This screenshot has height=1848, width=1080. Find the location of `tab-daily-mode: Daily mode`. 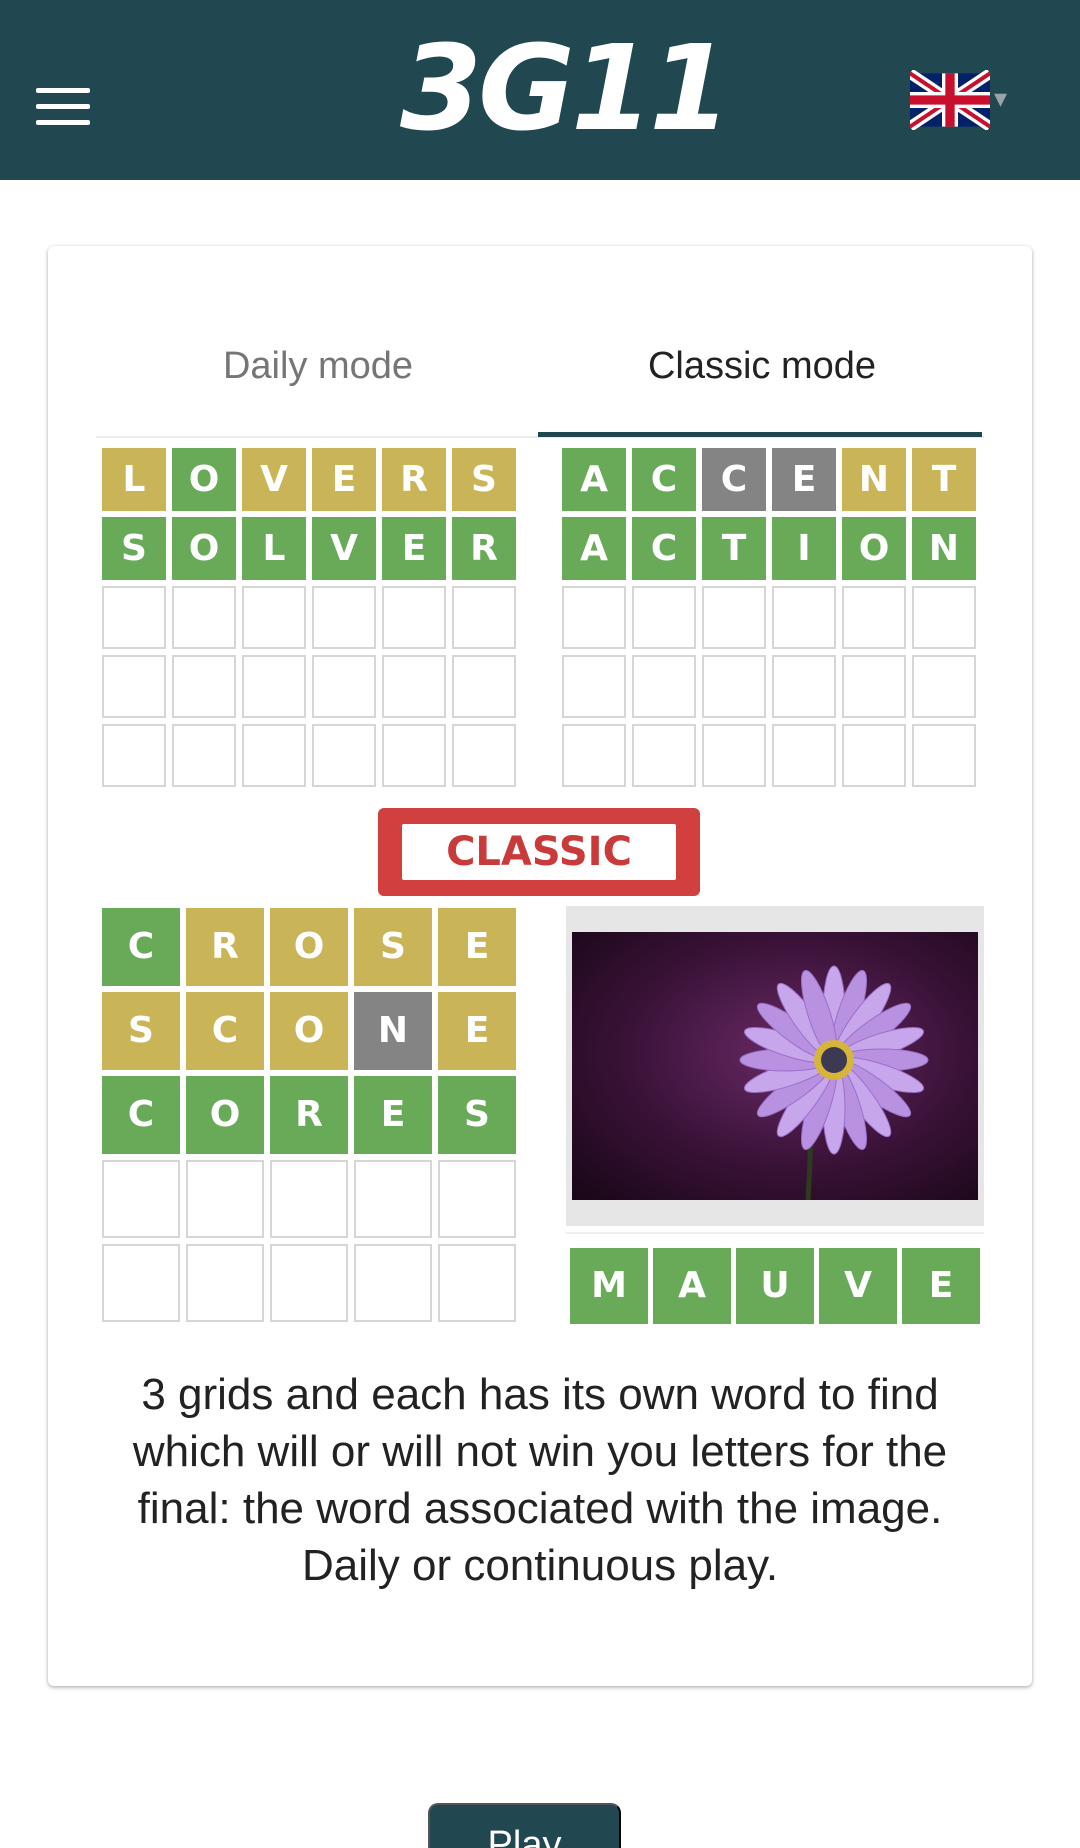

tab-daily-mode: Daily mode is located at coordinates (318, 366).